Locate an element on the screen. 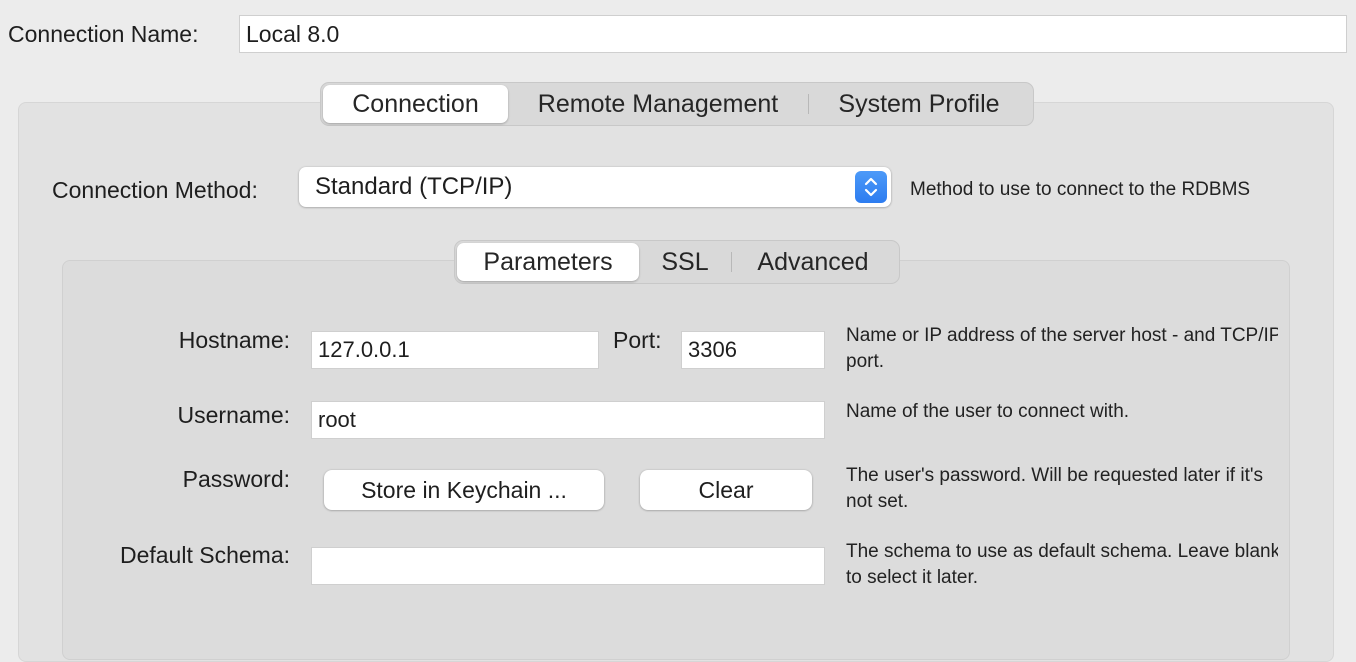 The width and height of the screenshot is (1356, 662). tab-advanced: Advanced is located at coordinates (813, 262).